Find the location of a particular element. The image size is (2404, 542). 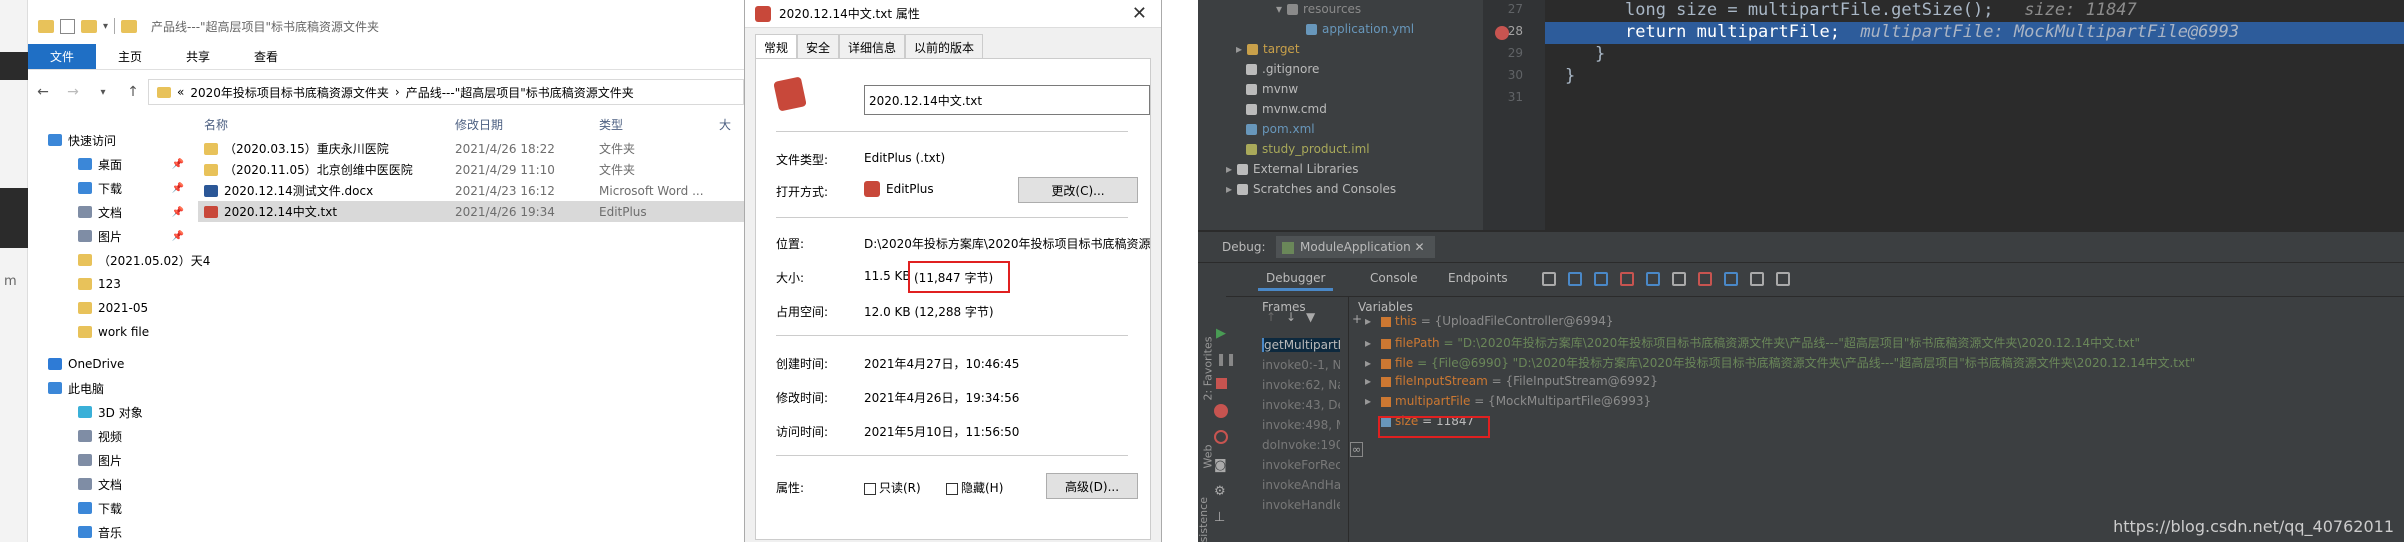

web-tab: Web is located at coordinates (1207, 457).